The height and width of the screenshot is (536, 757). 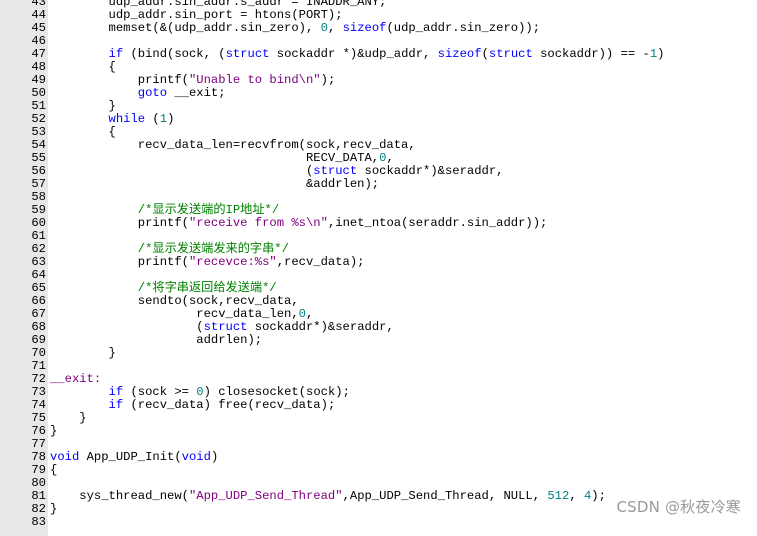 I want to click on comment-token: /*将字串返回给发送端*/, so click(x=163, y=288).